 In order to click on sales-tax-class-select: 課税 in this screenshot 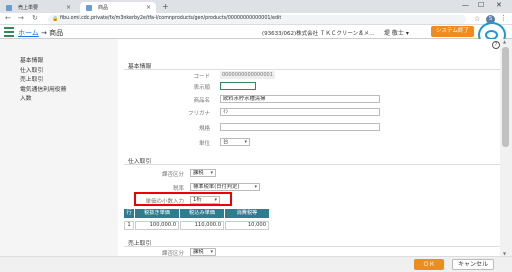, I will do `click(203, 252)`.